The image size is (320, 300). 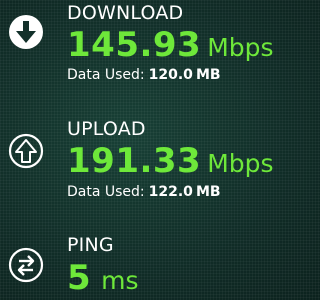 I want to click on ping-label: PING, so click(x=90, y=245).